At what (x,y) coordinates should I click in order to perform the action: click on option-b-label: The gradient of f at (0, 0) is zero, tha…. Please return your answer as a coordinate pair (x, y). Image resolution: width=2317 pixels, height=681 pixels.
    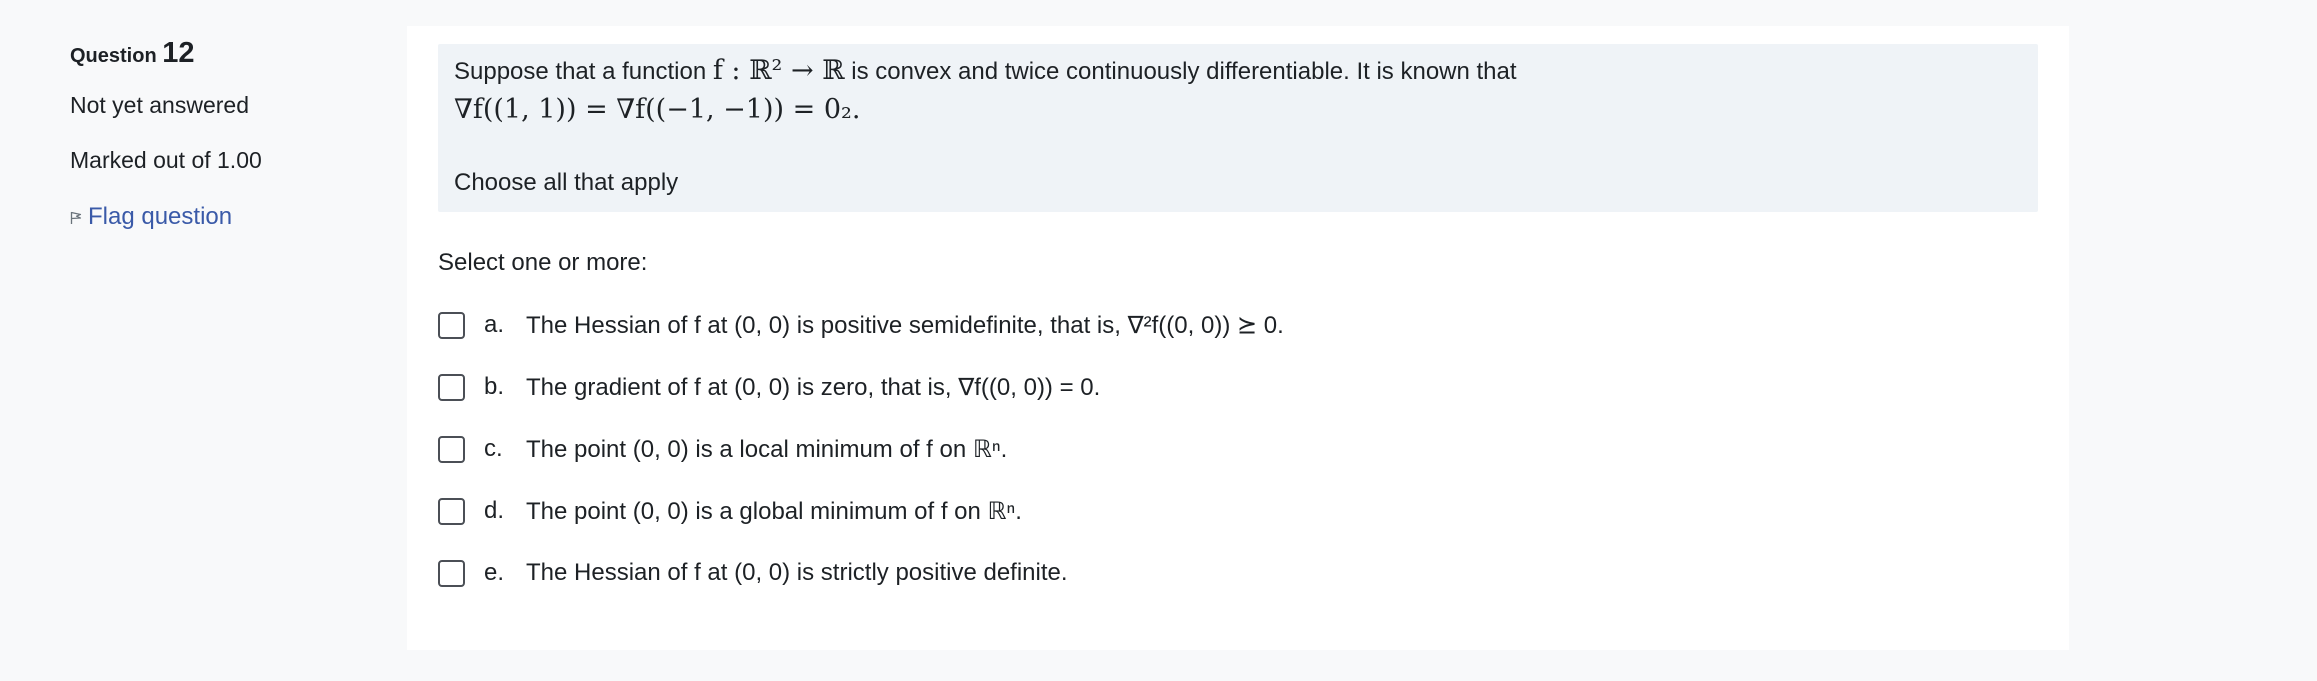
    Looking at the image, I should click on (813, 387).